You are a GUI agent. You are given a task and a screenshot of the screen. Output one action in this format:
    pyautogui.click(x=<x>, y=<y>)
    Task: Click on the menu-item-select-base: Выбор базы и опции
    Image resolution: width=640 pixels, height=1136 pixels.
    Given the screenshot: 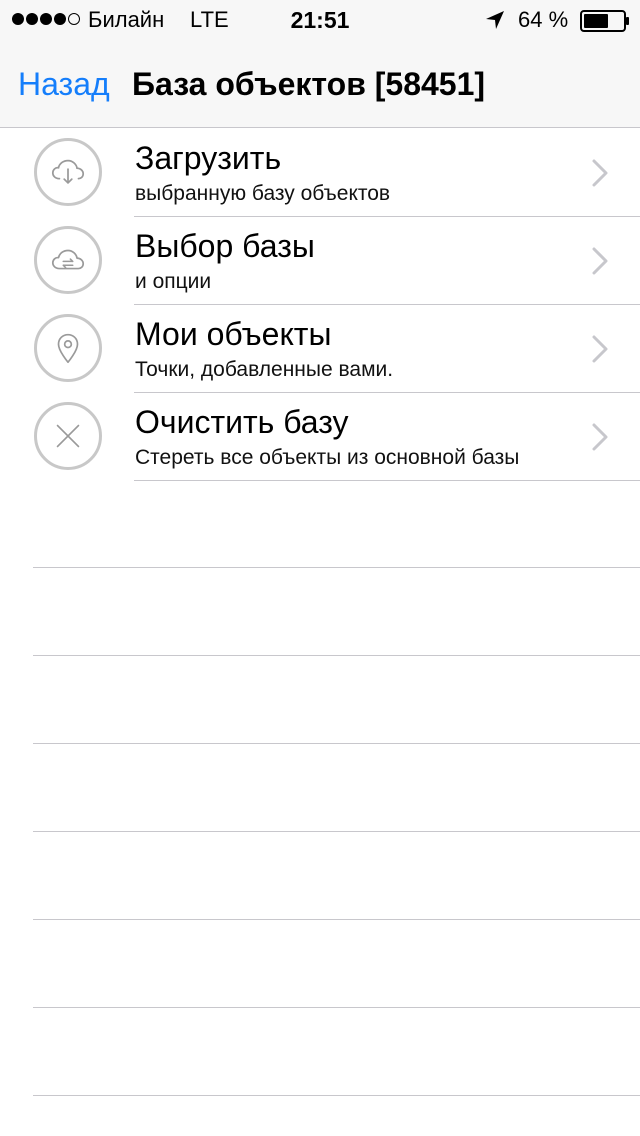 What is the action you would take?
    pyautogui.click(x=320, y=261)
    